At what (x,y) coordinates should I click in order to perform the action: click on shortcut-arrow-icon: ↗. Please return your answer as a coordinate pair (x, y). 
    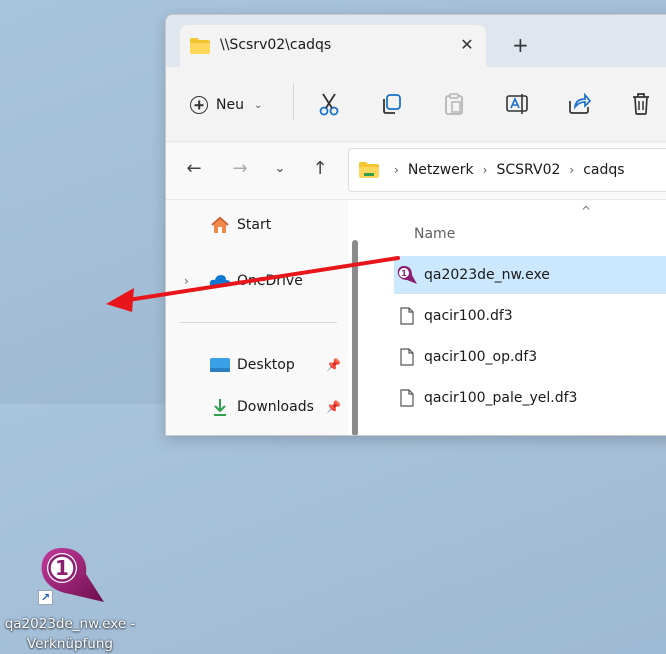
    Looking at the image, I should click on (45, 597).